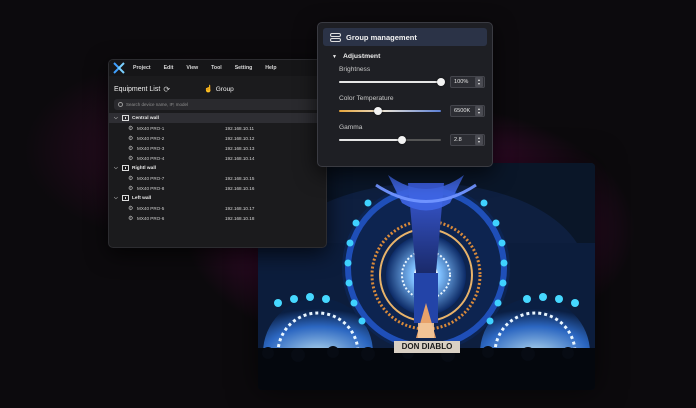 The width and height of the screenshot is (696, 408). What do you see at coordinates (217, 158) in the screenshot?
I see `tree-device: ⚙ MX40 PRO-4 192.168.10.14` at bounding box center [217, 158].